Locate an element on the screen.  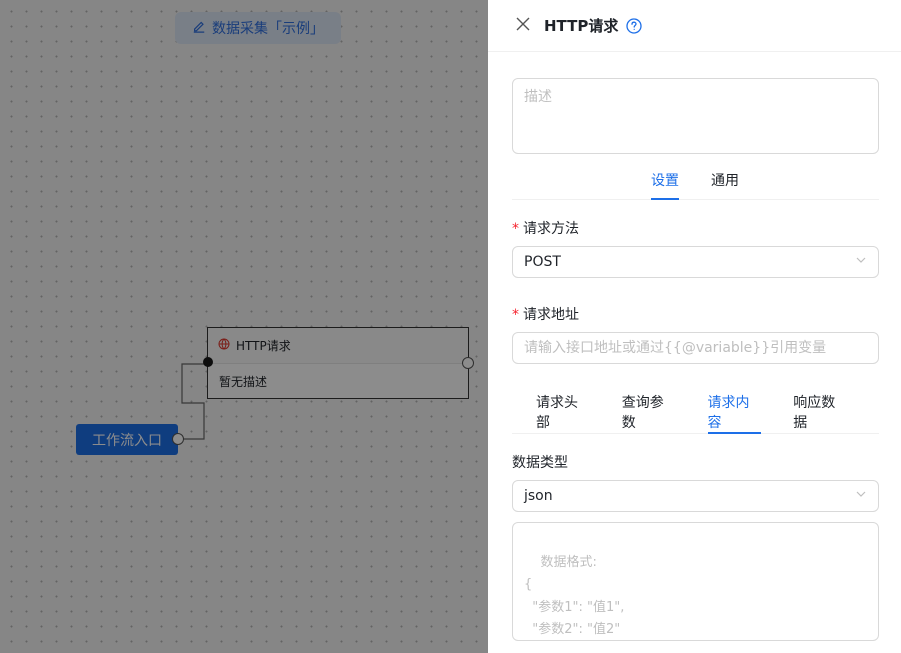
tab-request-body: 请求内容 is located at coordinates (734, 412).